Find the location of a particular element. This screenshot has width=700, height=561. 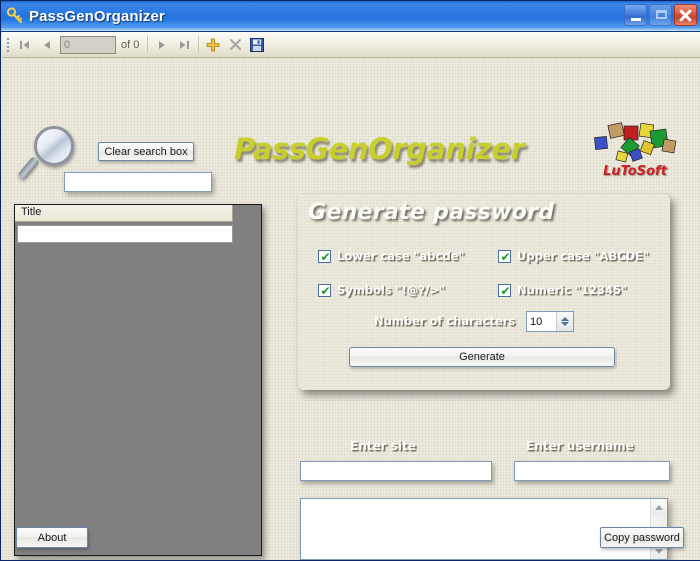

clear-search-button: Clear search box is located at coordinates (146, 151).